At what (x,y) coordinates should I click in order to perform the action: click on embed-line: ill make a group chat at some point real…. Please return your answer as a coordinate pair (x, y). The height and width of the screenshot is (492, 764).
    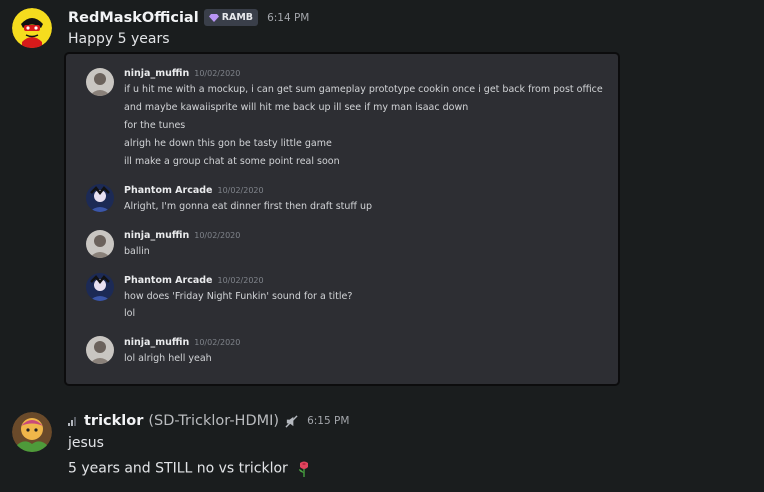
    Looking at the image, I should click on (232, 161).